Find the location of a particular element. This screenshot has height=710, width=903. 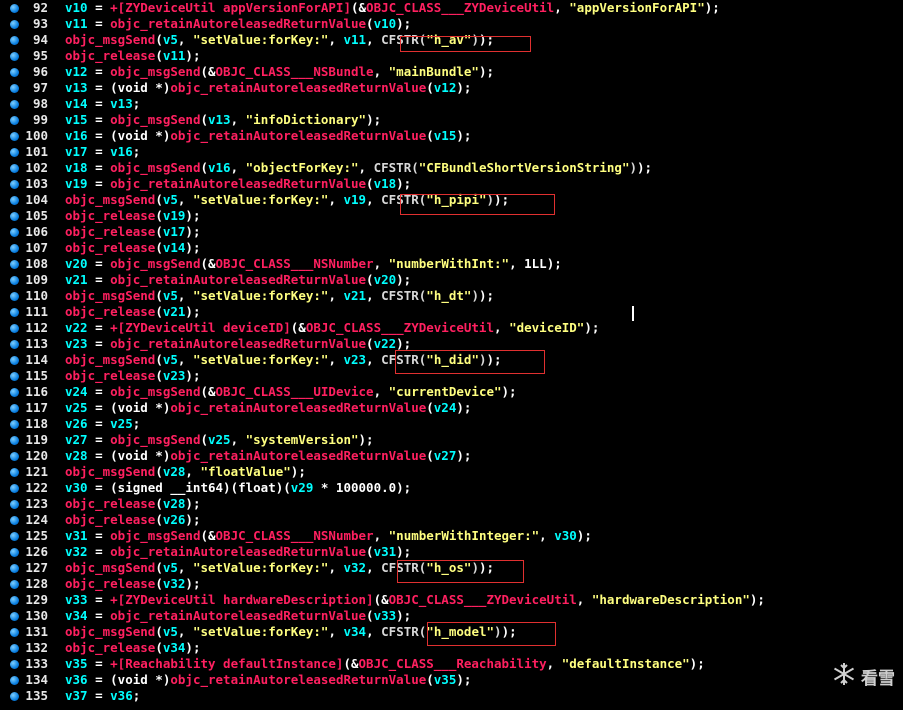

line-number: 108 is located at coordinates (36, 263).